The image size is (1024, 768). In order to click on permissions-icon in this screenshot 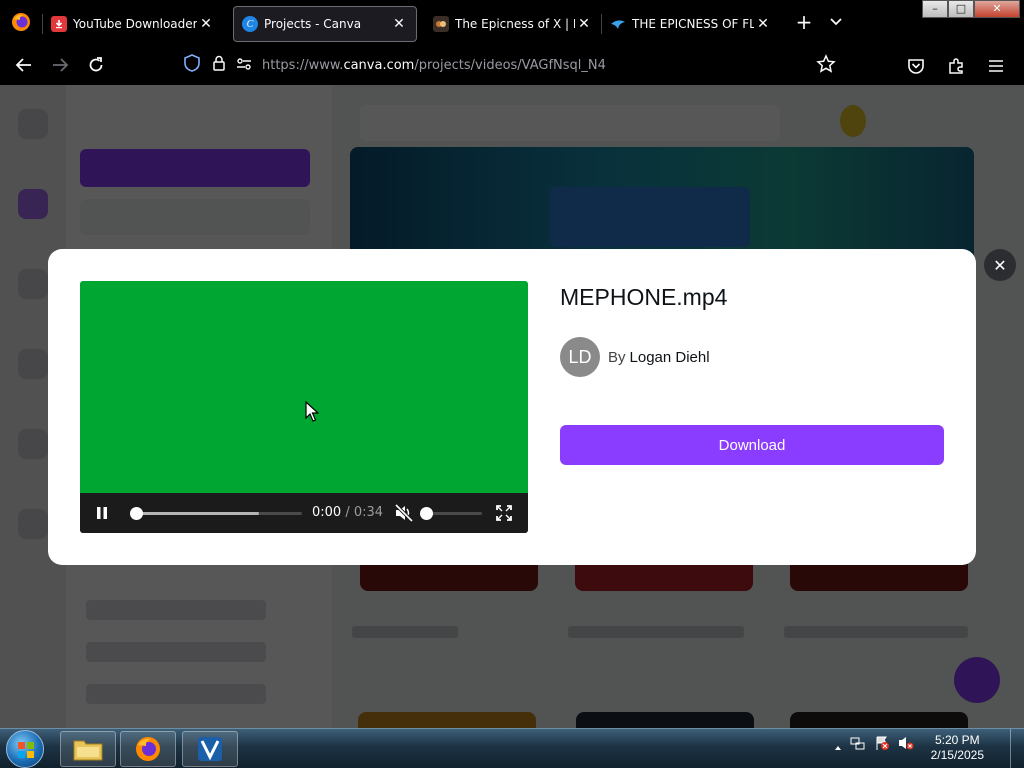, I will do `click(244, 65)`.